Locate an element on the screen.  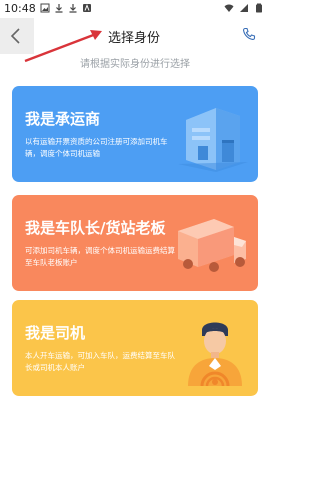
phone-icon is located at coordinates (249, 34).